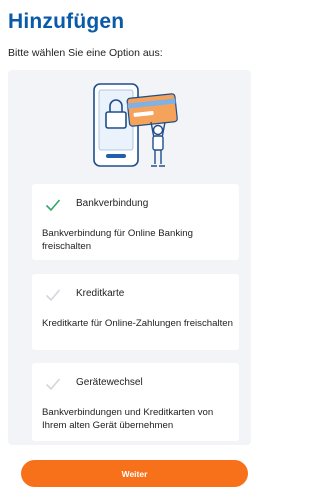 The height and width of the screenshot is (489, 320). Describe the element at coordinates (112, 203) in the screenshot. I see `option-title: Bankverbindung` at that location.